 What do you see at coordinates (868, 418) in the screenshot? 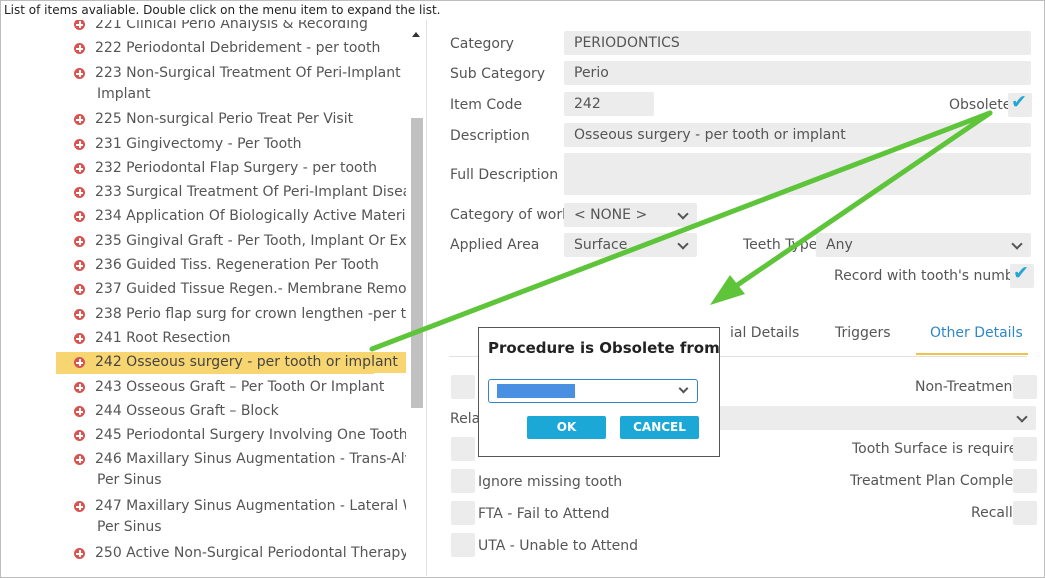
I see `related-select` at bounding box center [868, 418].